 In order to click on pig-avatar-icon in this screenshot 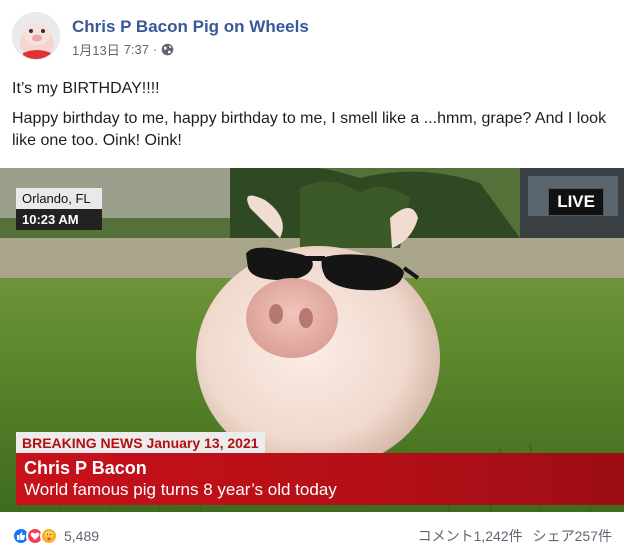, I will do `click(36, 36)`.